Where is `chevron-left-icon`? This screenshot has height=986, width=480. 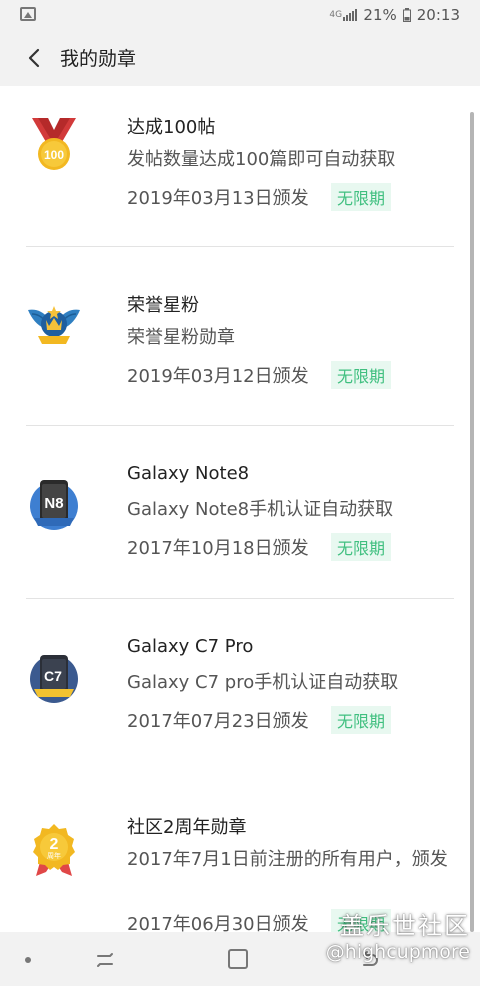
chevron-left-icon is located at coordinates (34, 58).